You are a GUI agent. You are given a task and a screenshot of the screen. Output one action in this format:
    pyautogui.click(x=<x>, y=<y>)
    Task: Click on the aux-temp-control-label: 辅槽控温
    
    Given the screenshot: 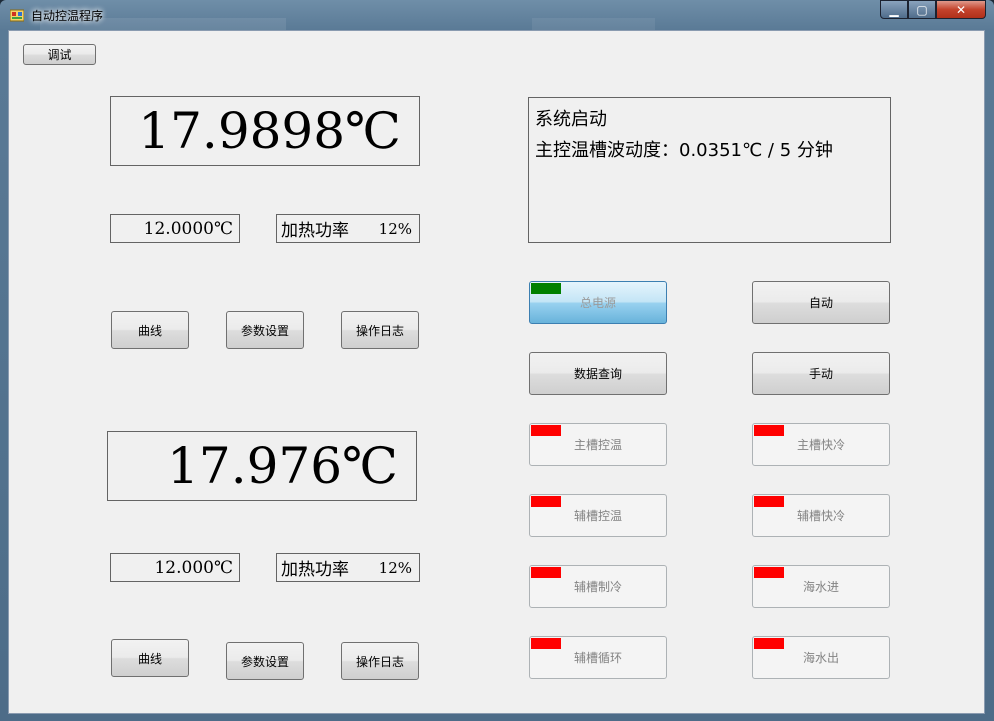 What is the action you would take?
    pyautogui.click(x=597, y=516)
    